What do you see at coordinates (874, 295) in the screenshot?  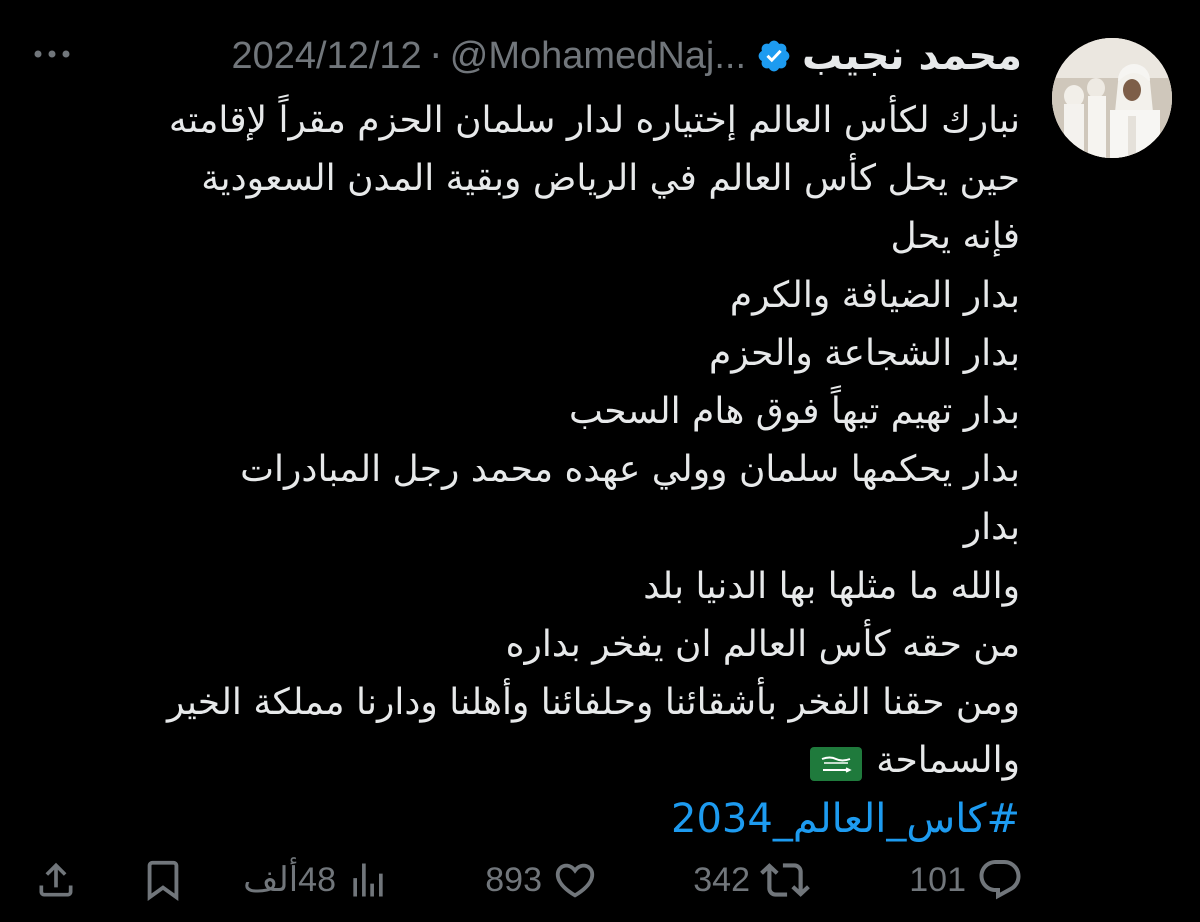 I see `tweet-line: بدار الضيافة والكرم` at bounding box center [874, 295].